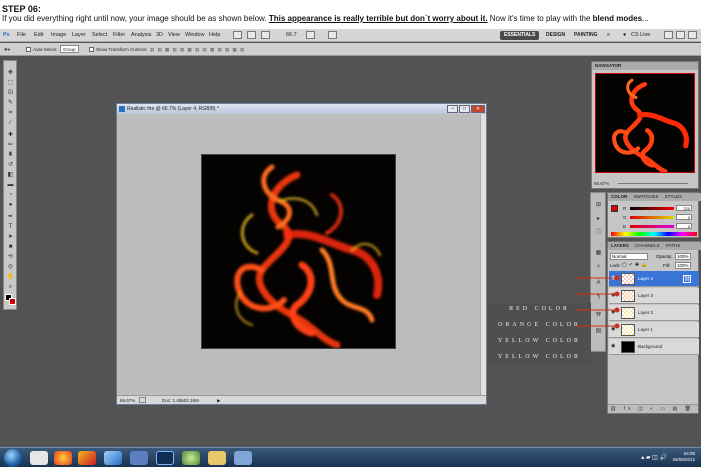  I want to click on doc-maximize-button: □, so click(464, 109).